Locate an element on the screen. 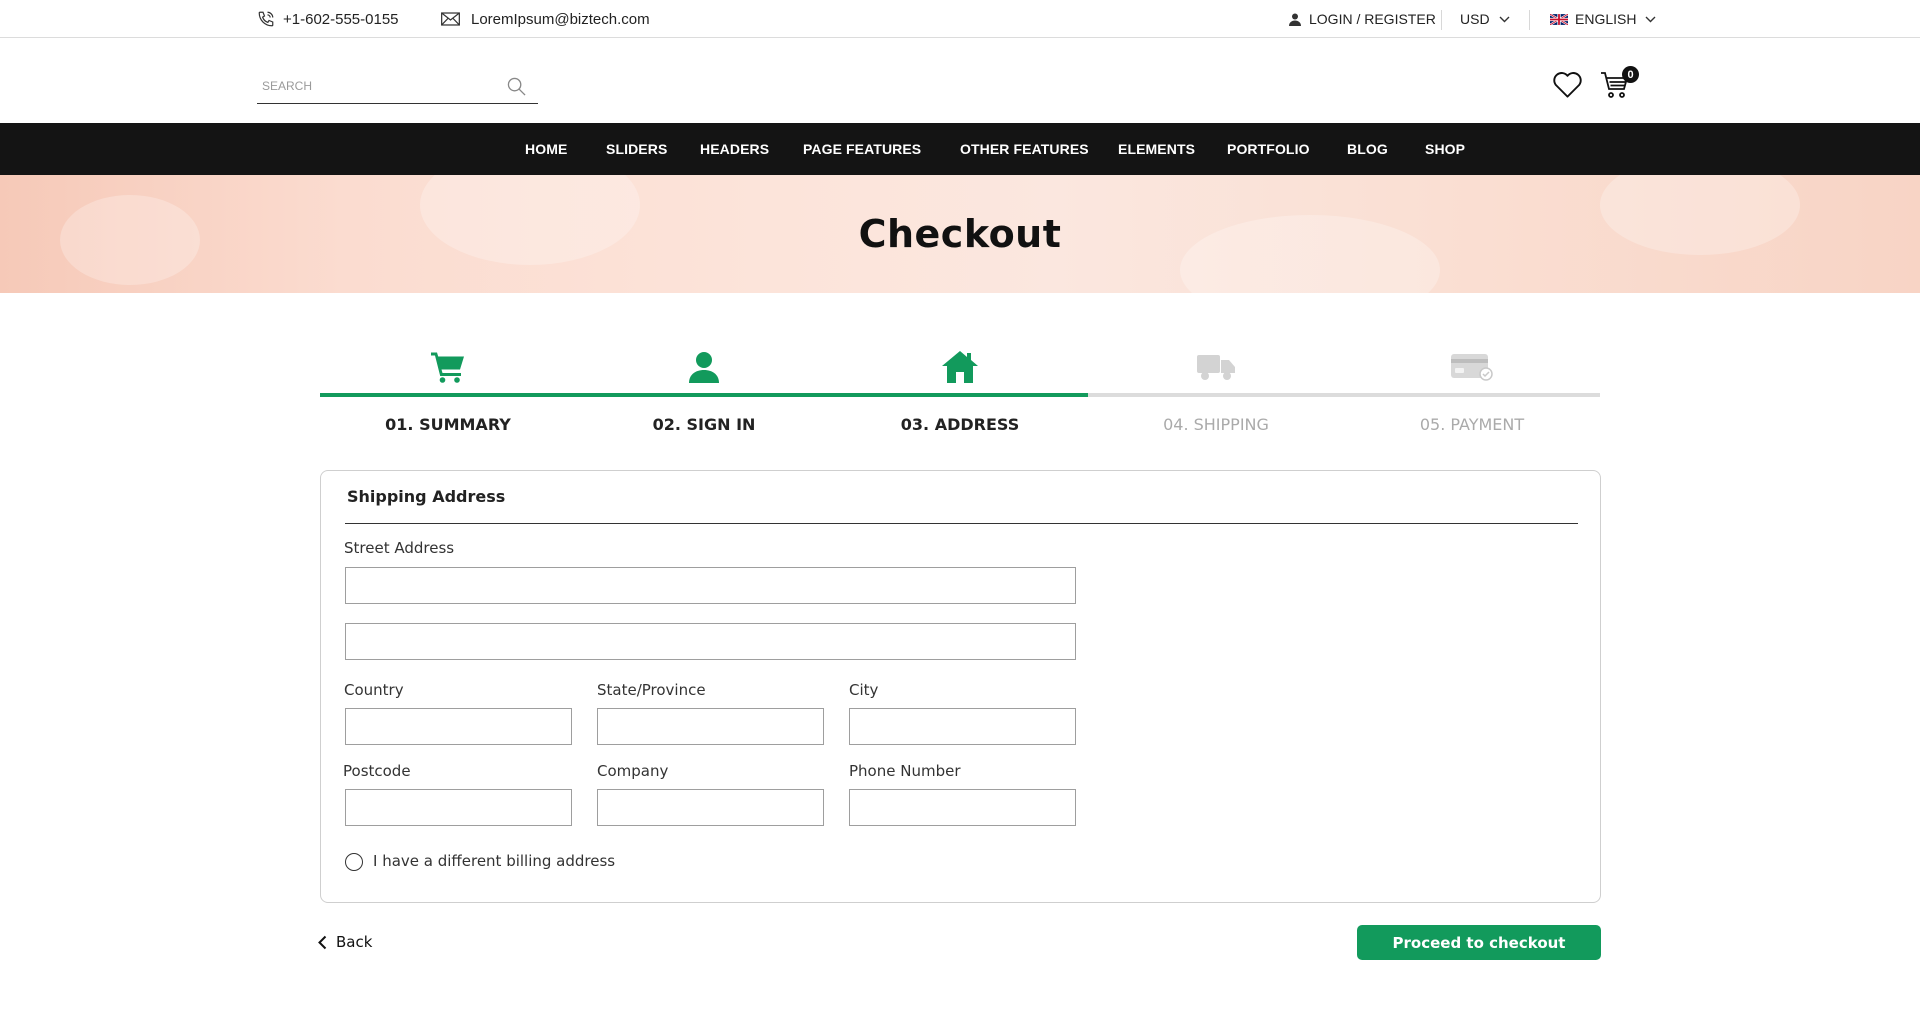 Image resolution: width=1920 pixels, height=1010 pixels. step-sign-in: 02. SIGN IN is located at coordinates (704, 393).